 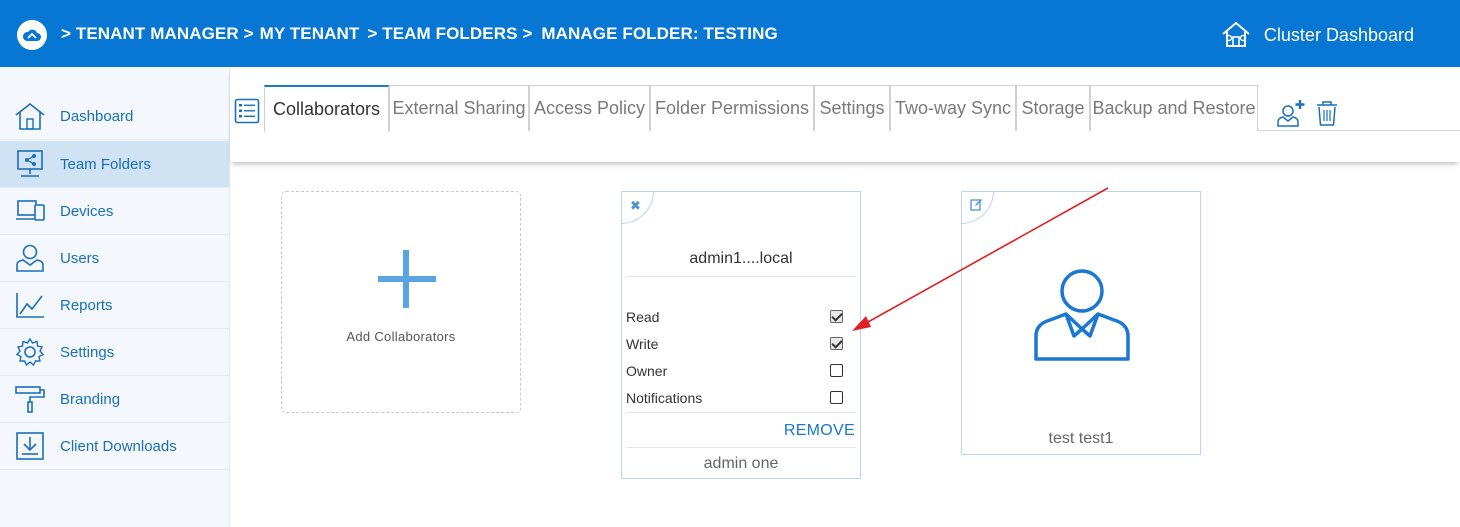 What do you see at coordinates (97, 116) in the screenshot?
I see `sidebar-item-label: Dashboard` at bounding box center [97, 116].